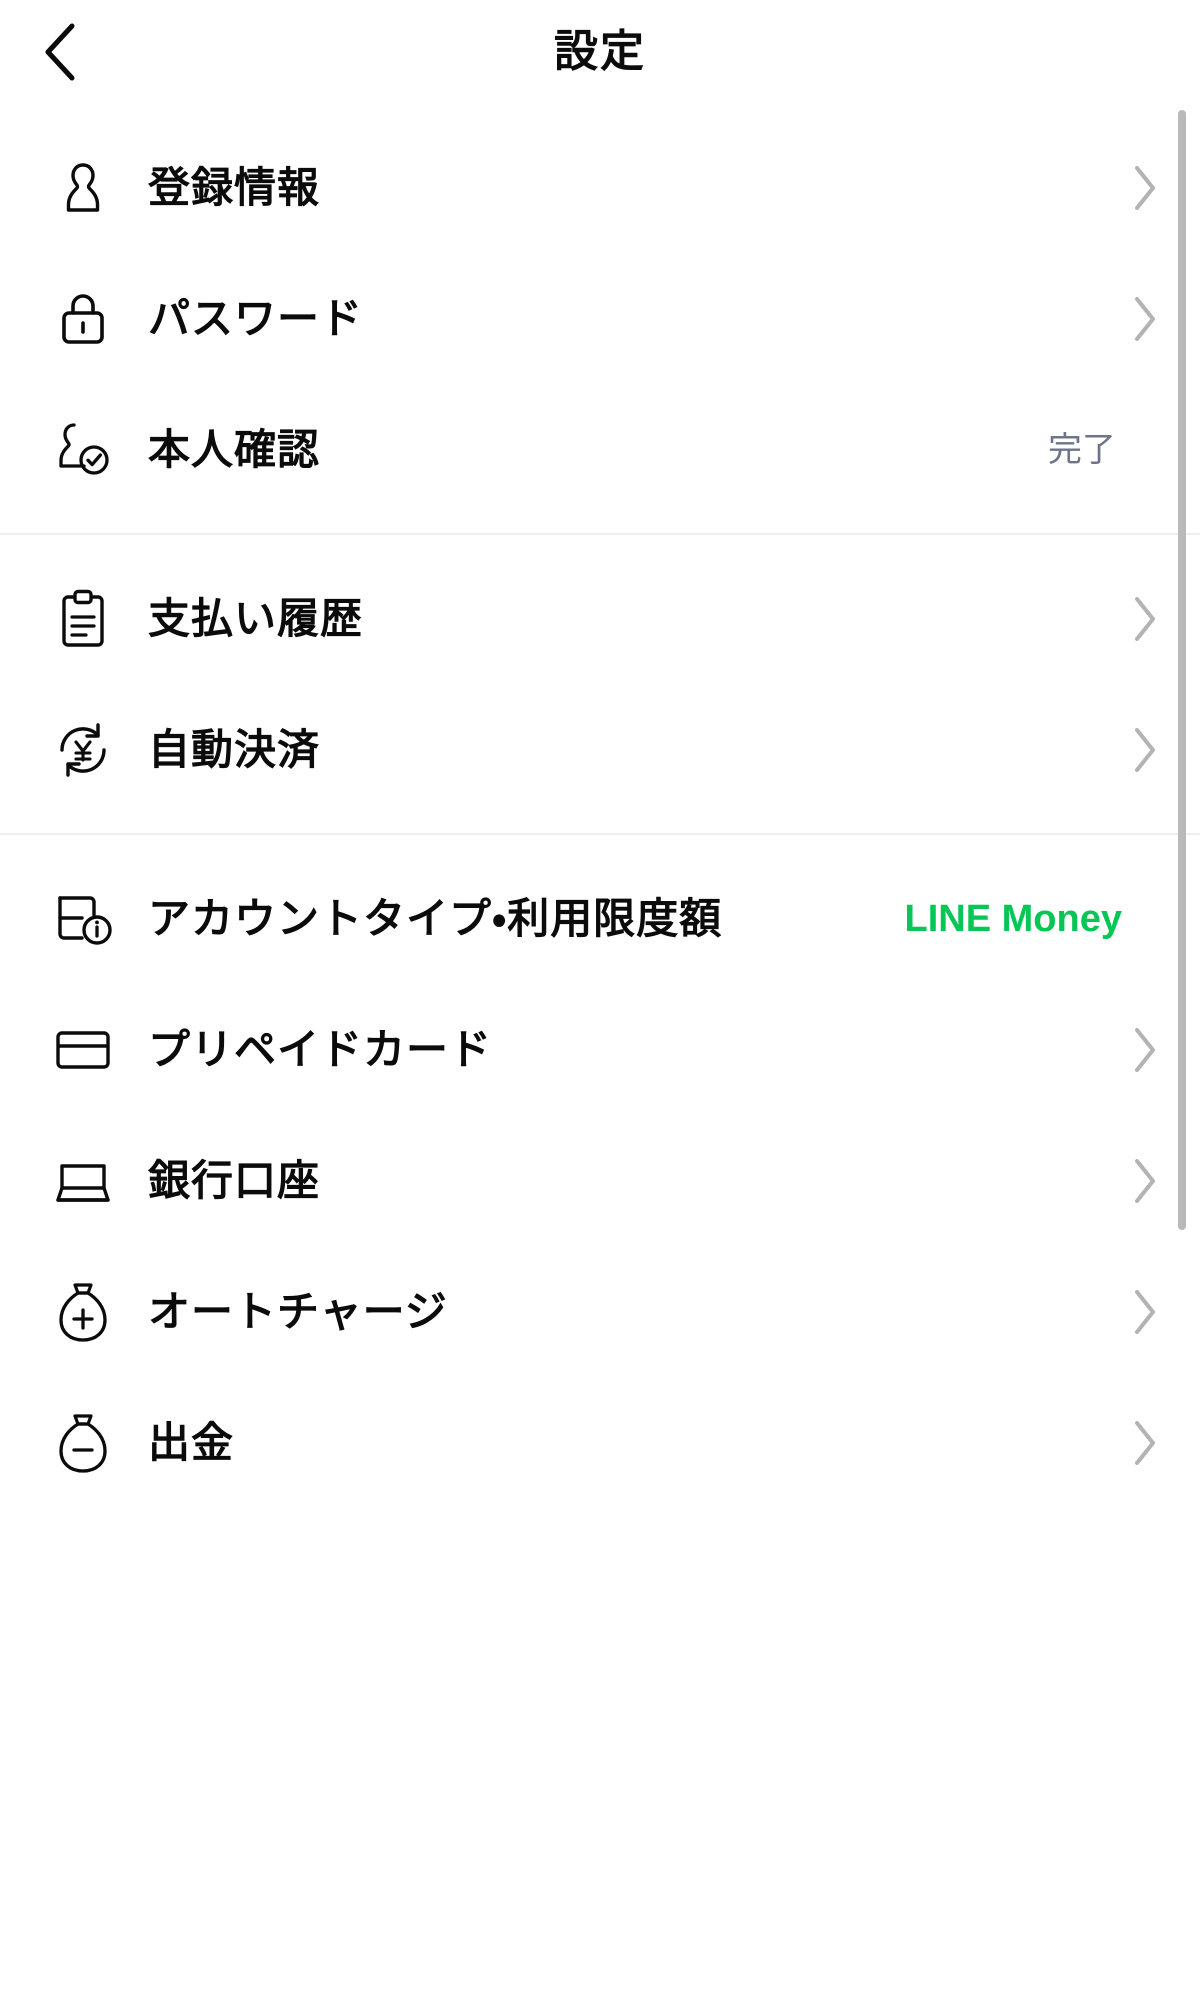 This screenshot has width=1200, height=1997. Describe the element at coordinates (600, 1311) in the screenshot. I see `settings-row-auto-charge: オートチャージ` at that location.